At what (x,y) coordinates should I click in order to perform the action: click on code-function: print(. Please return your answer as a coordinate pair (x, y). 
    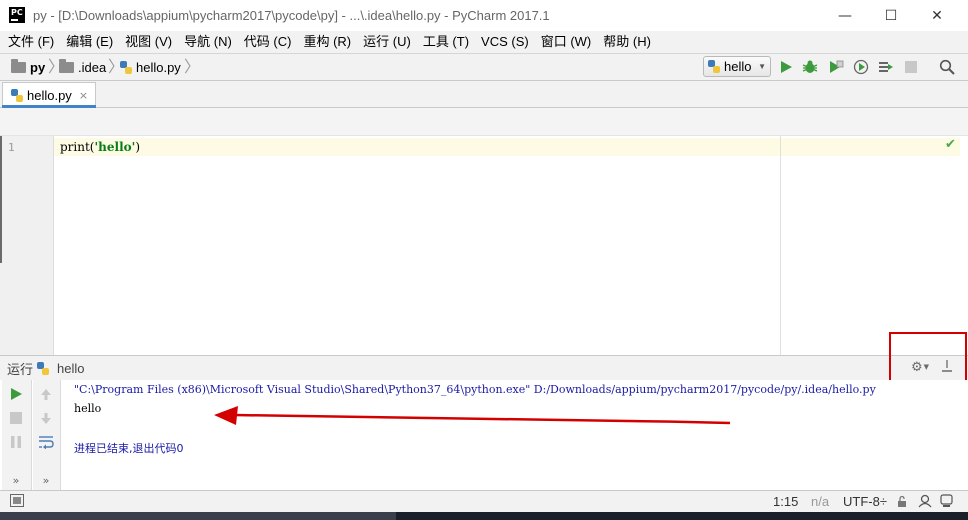
    Looking at the image, I should click on (77, 147).